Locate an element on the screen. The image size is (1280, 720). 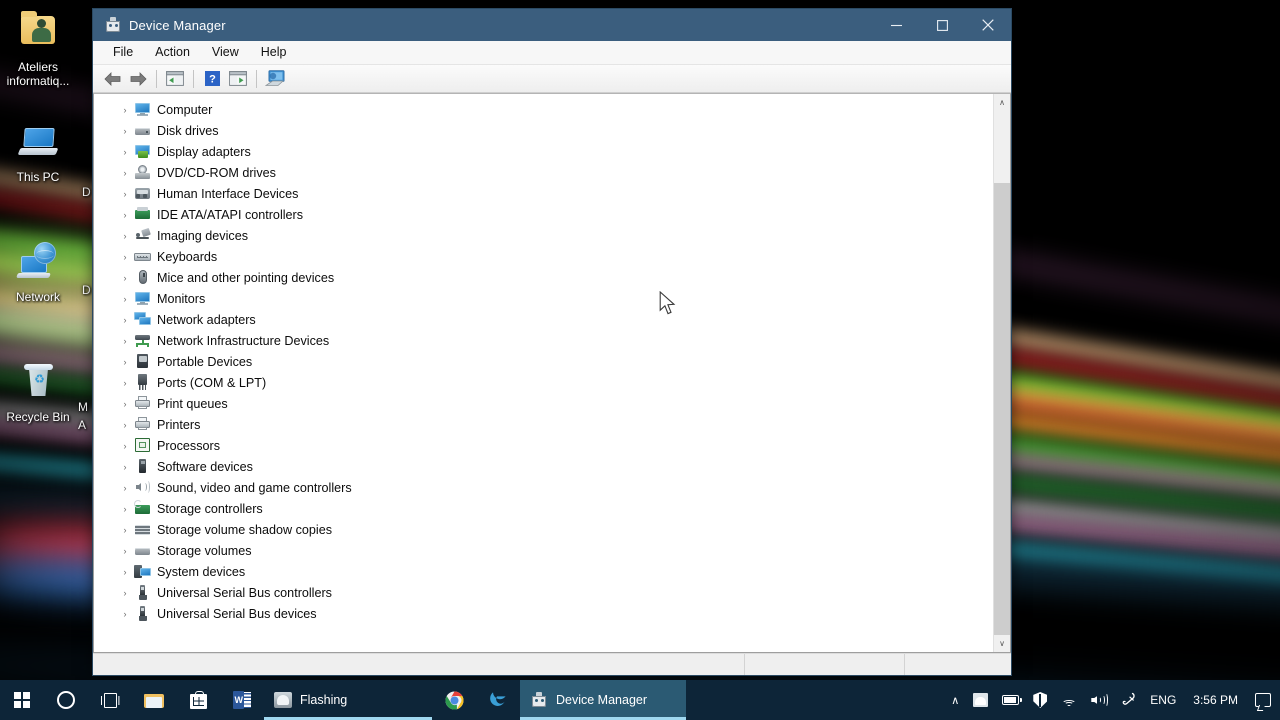
tree-row: › Display adapters is located at coordinates (543, 151).